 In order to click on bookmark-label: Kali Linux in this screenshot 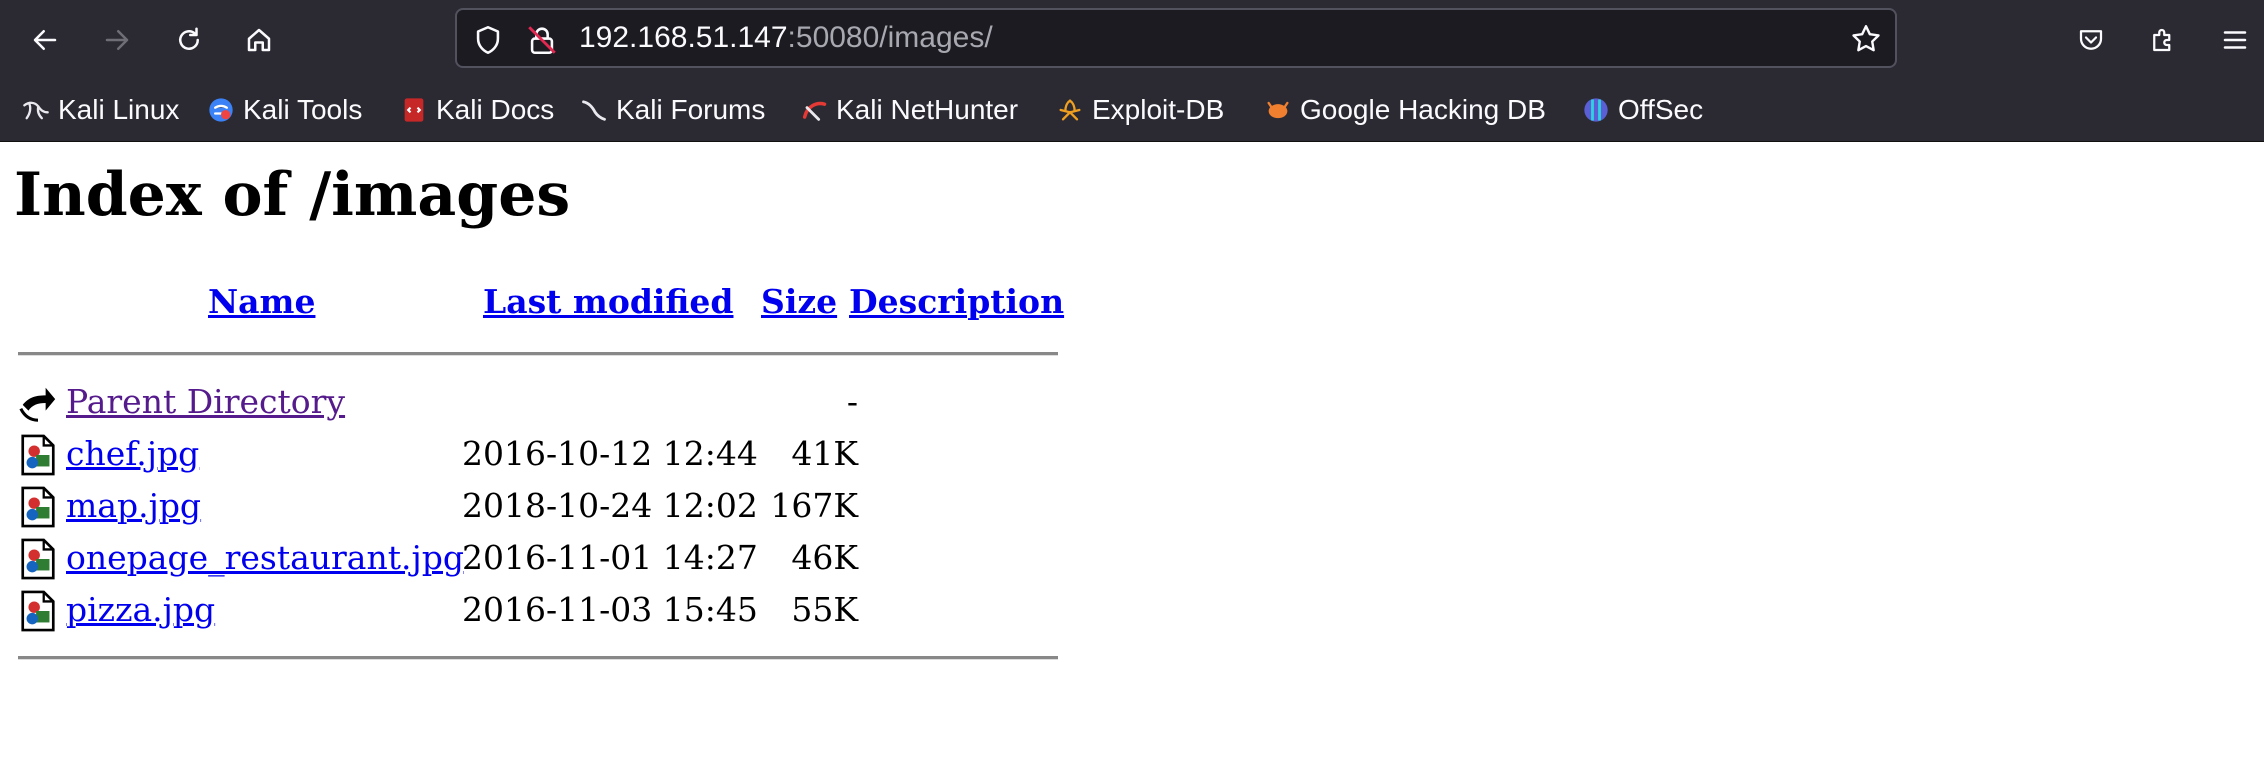, I will do `click(119, 109)`.